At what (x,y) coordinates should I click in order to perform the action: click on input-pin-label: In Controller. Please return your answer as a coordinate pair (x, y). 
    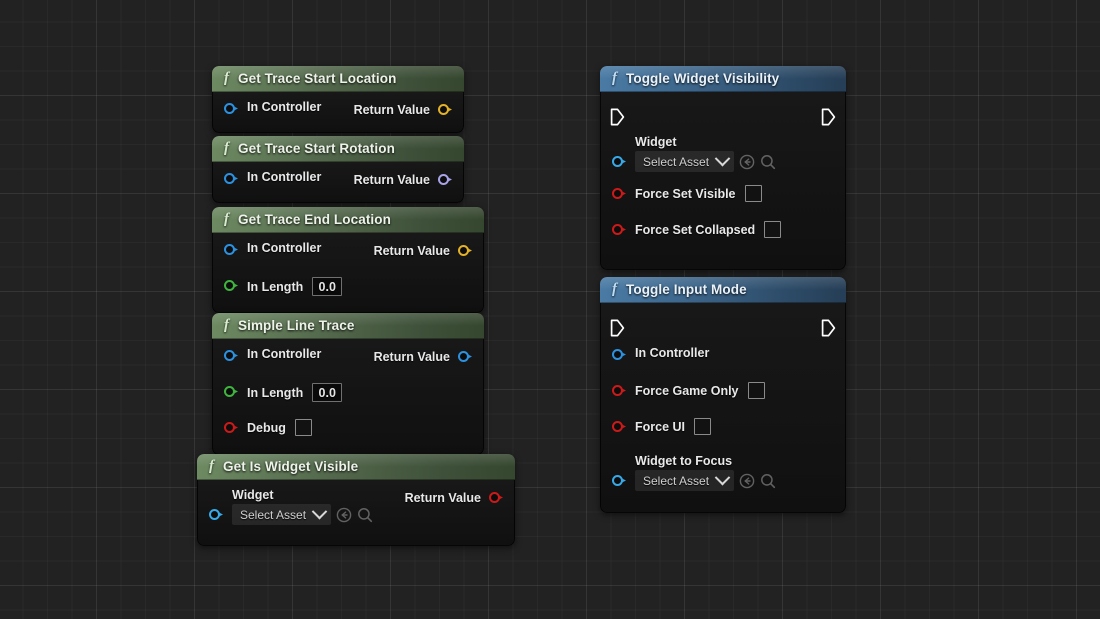
    Looking at the image, I should click on (284, 248).